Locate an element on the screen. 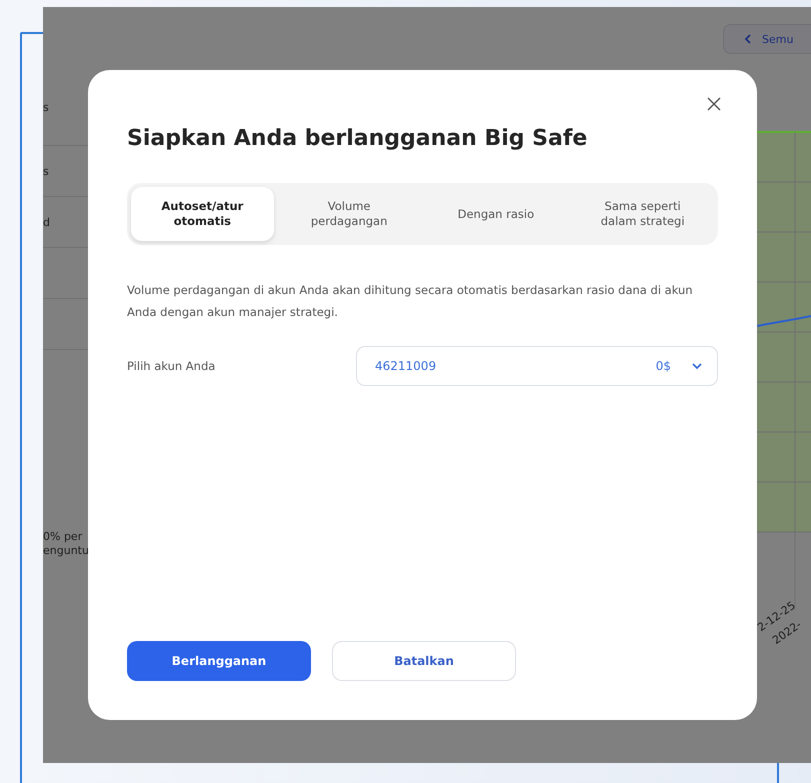 This screenshot has width=811, height=783. chevron-down-icon is located at coordinates (697, 366).